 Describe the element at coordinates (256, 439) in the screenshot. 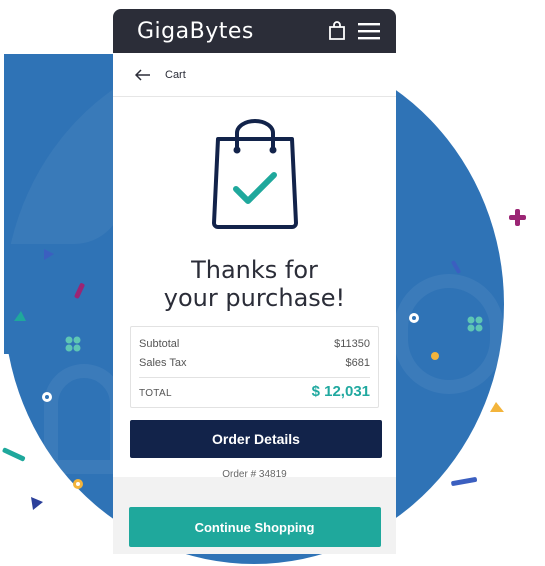

I see `order-details-button: Order Details` at that location.